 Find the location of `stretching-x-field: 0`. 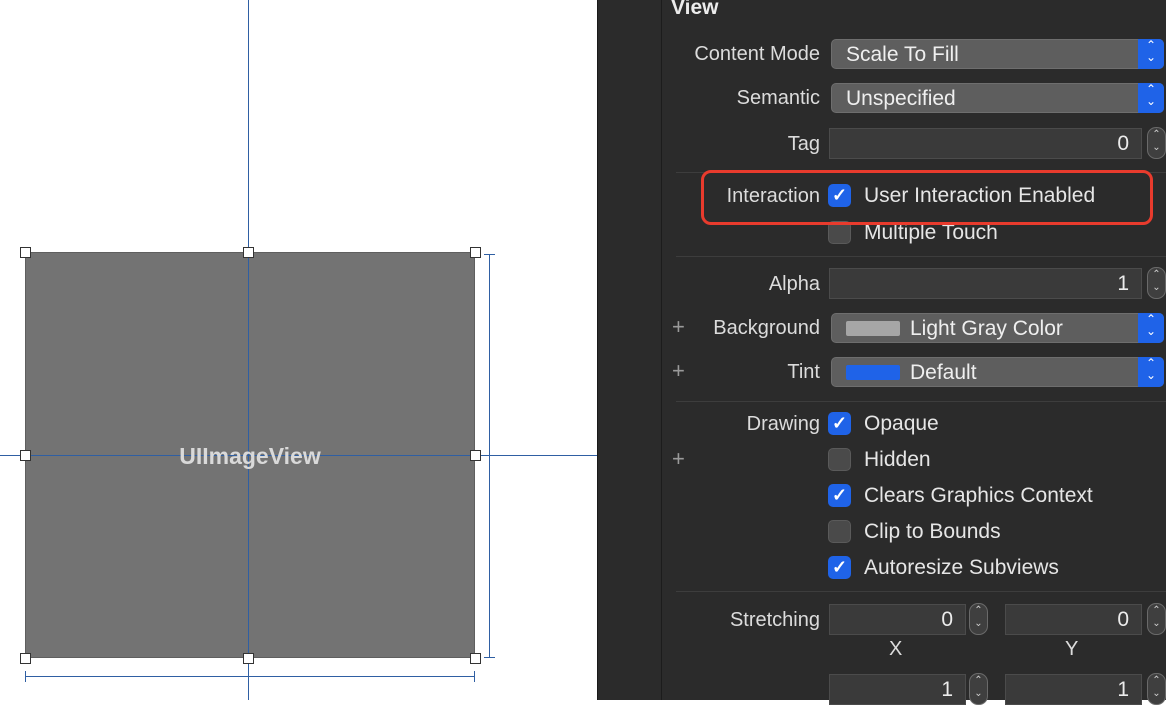

stretching-x-field: 0 is located at coordinates (897, 619).